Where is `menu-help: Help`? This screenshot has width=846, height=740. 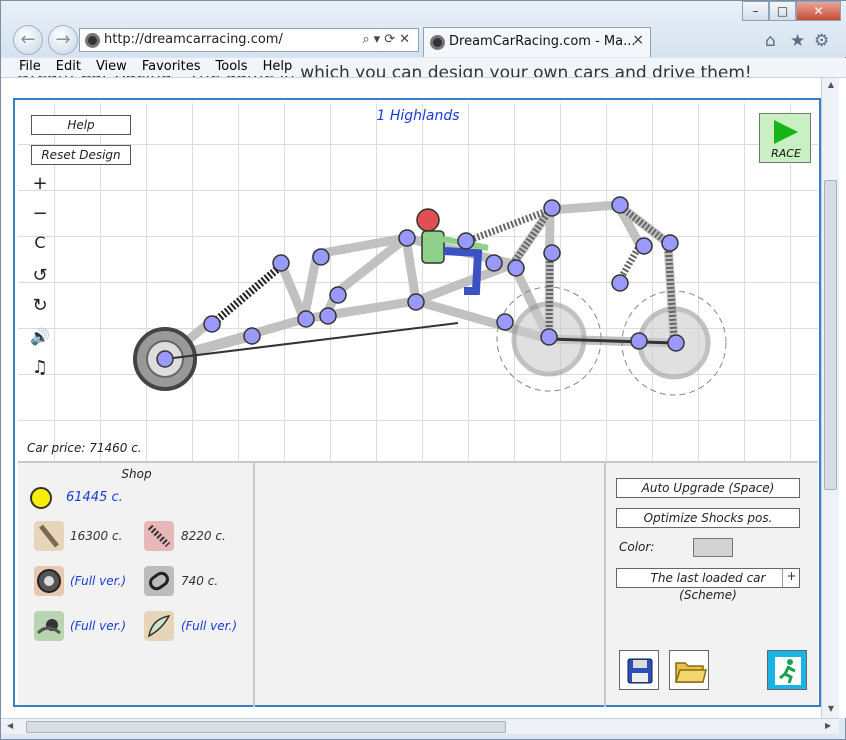
menu-help: Help is located at coordinates (278, 67).